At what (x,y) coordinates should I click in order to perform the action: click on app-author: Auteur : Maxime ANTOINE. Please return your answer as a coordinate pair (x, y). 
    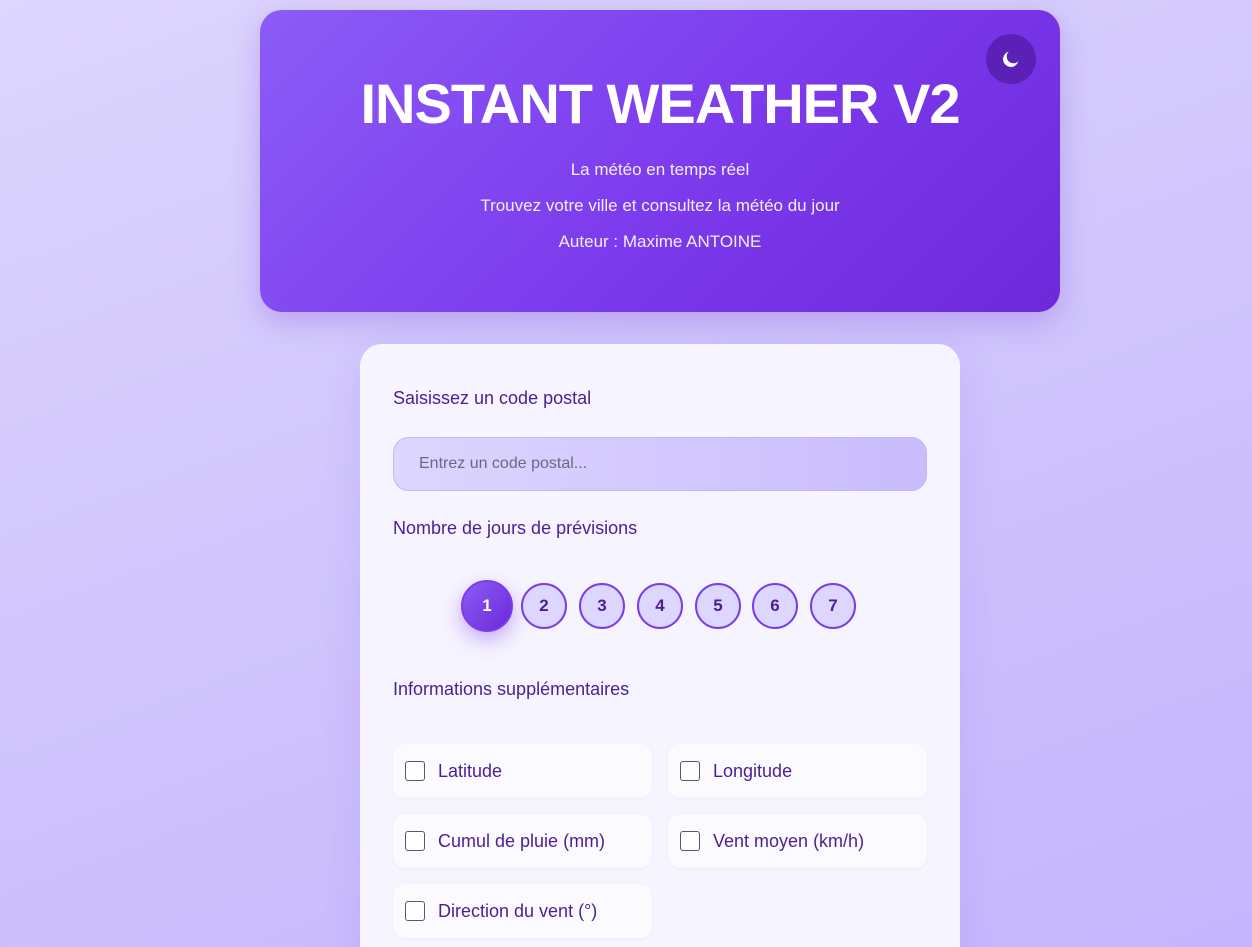
    Looking at the image, I should click on (660, 241).